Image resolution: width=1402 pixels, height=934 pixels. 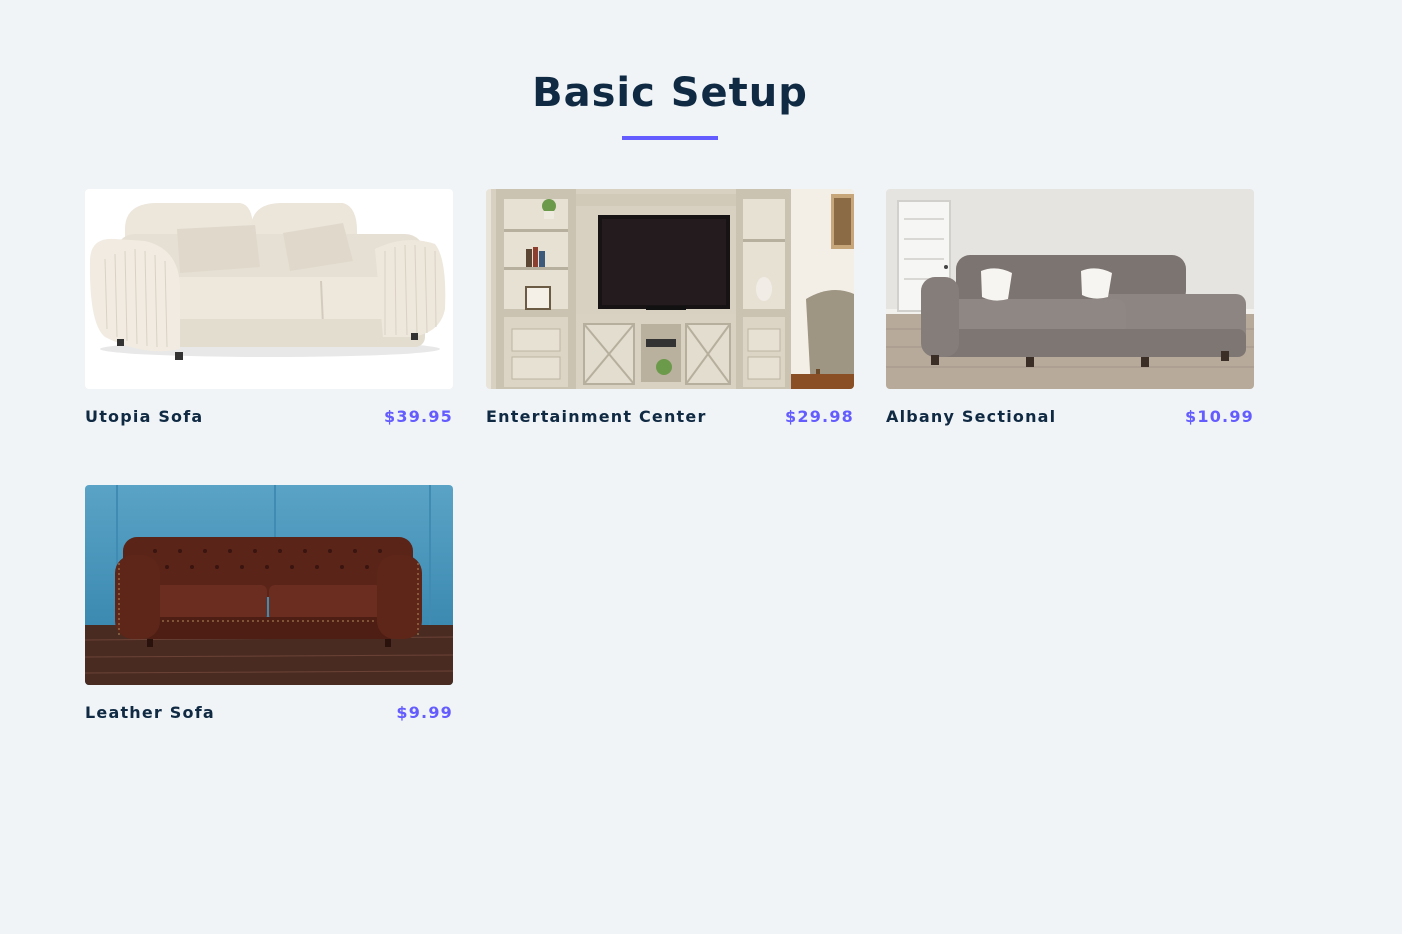 I want to click on card-footer: Entertainment Center $29.98, so click(x=670, y=416).